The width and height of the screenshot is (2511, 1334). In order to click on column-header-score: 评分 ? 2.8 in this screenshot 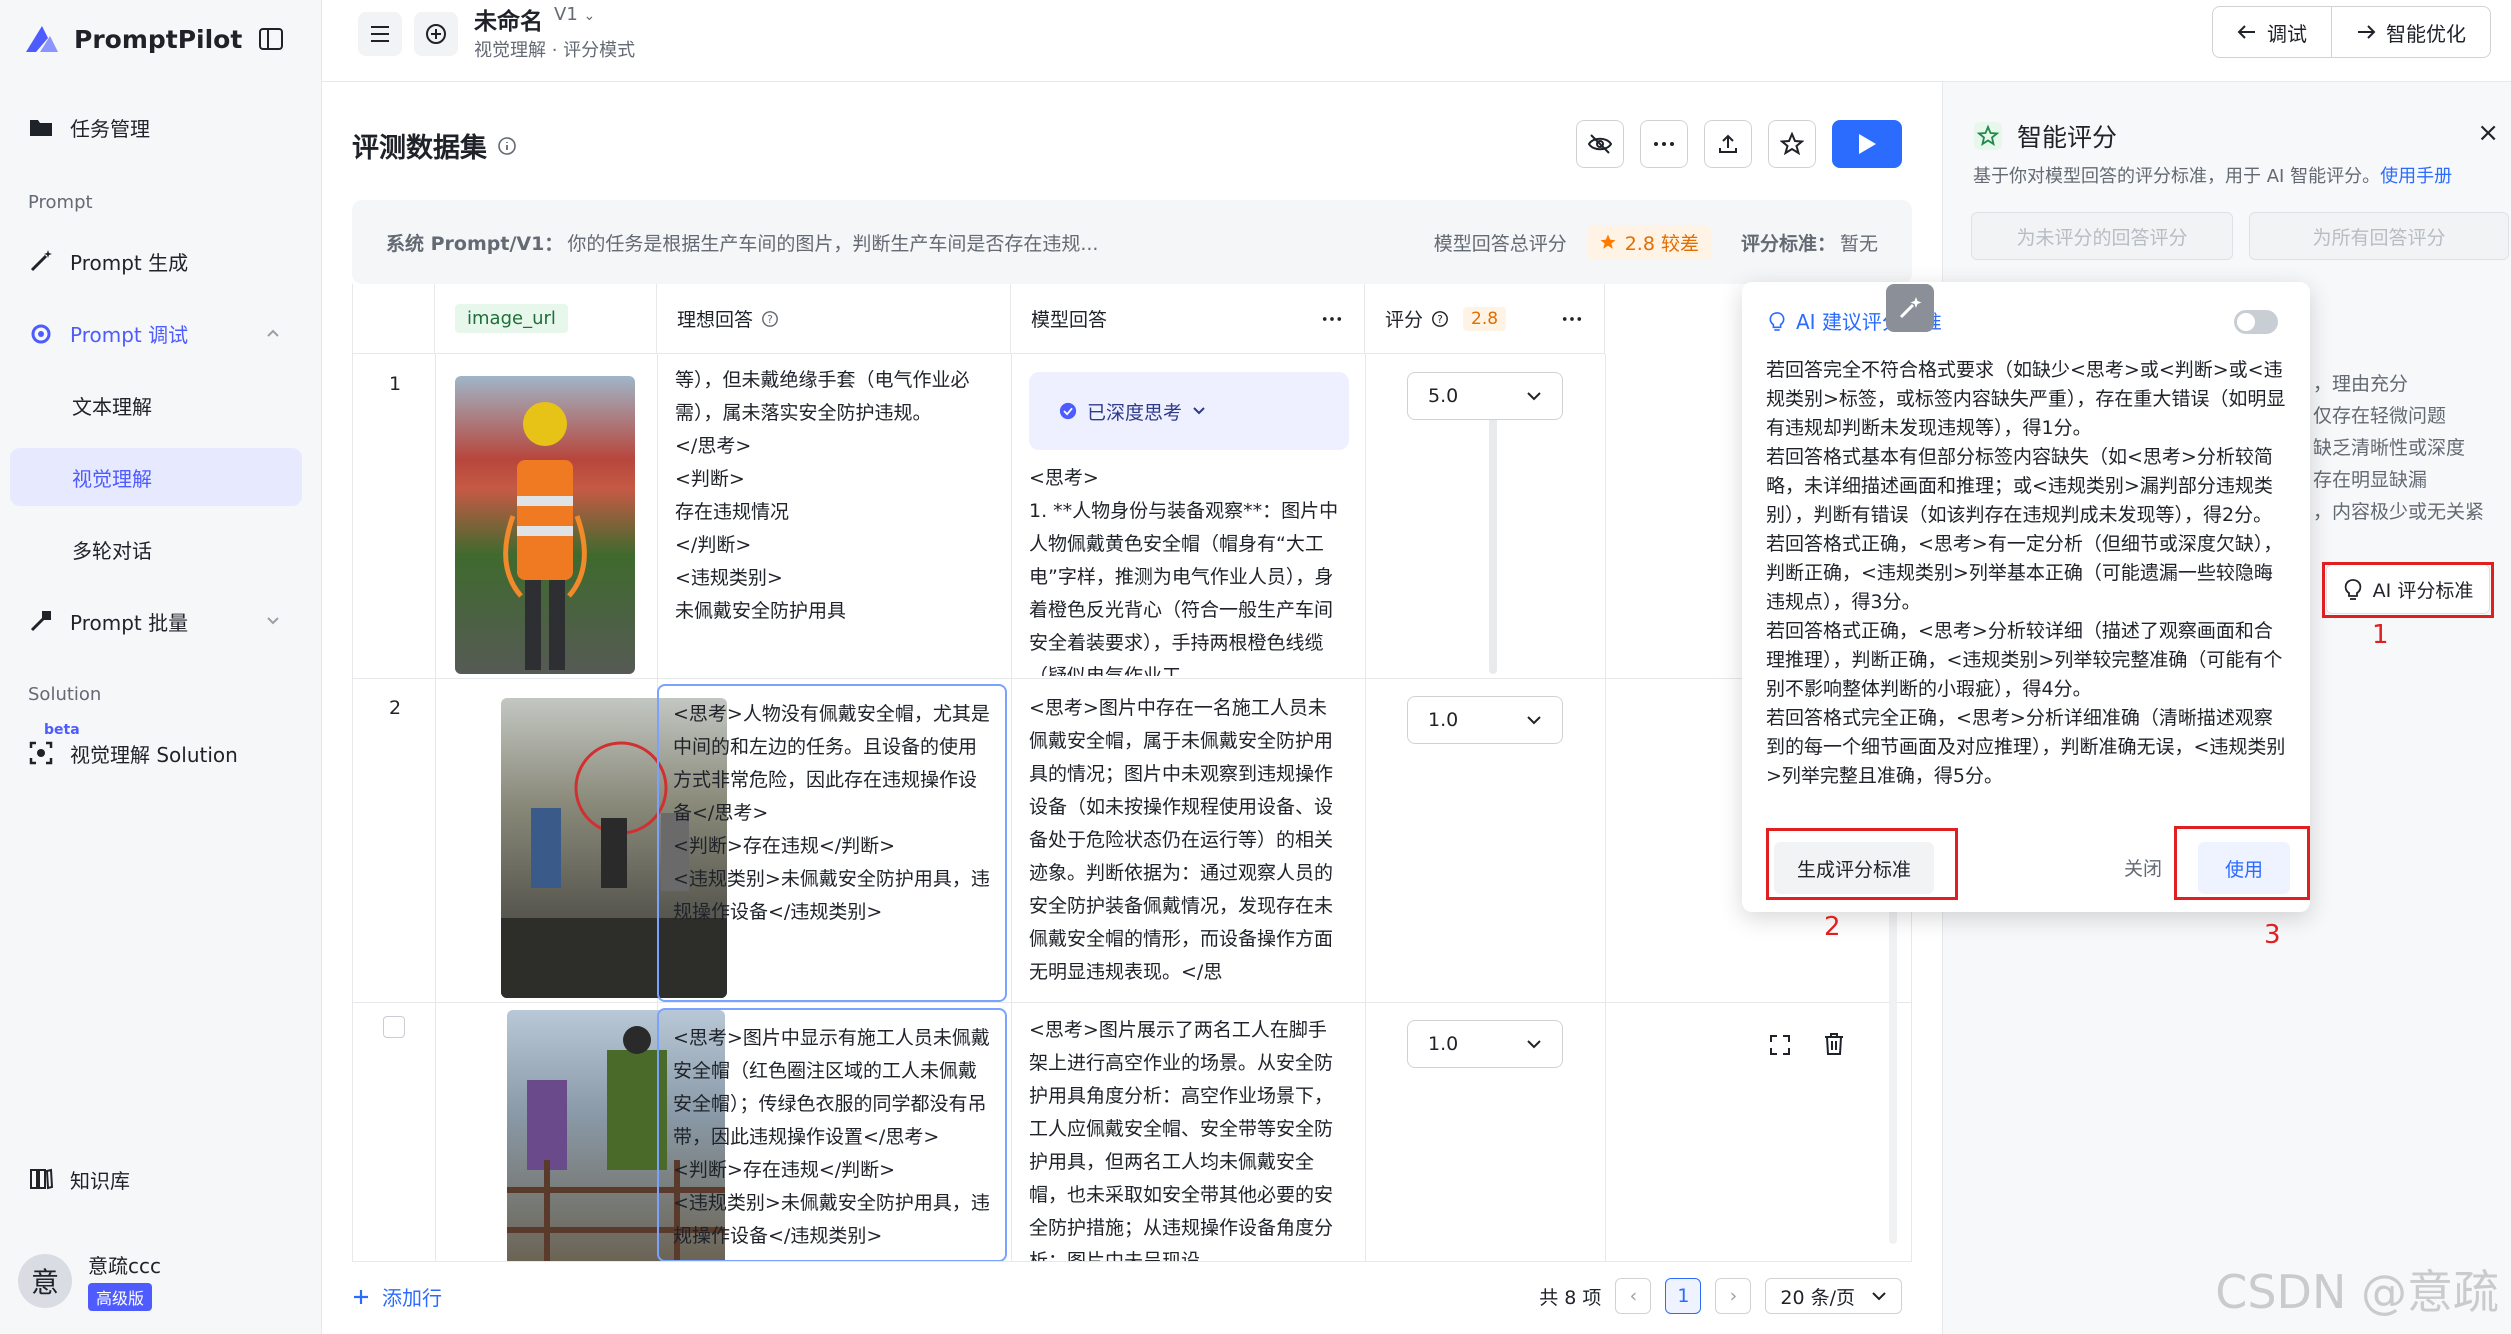, I will do `click(1485, 319)`.